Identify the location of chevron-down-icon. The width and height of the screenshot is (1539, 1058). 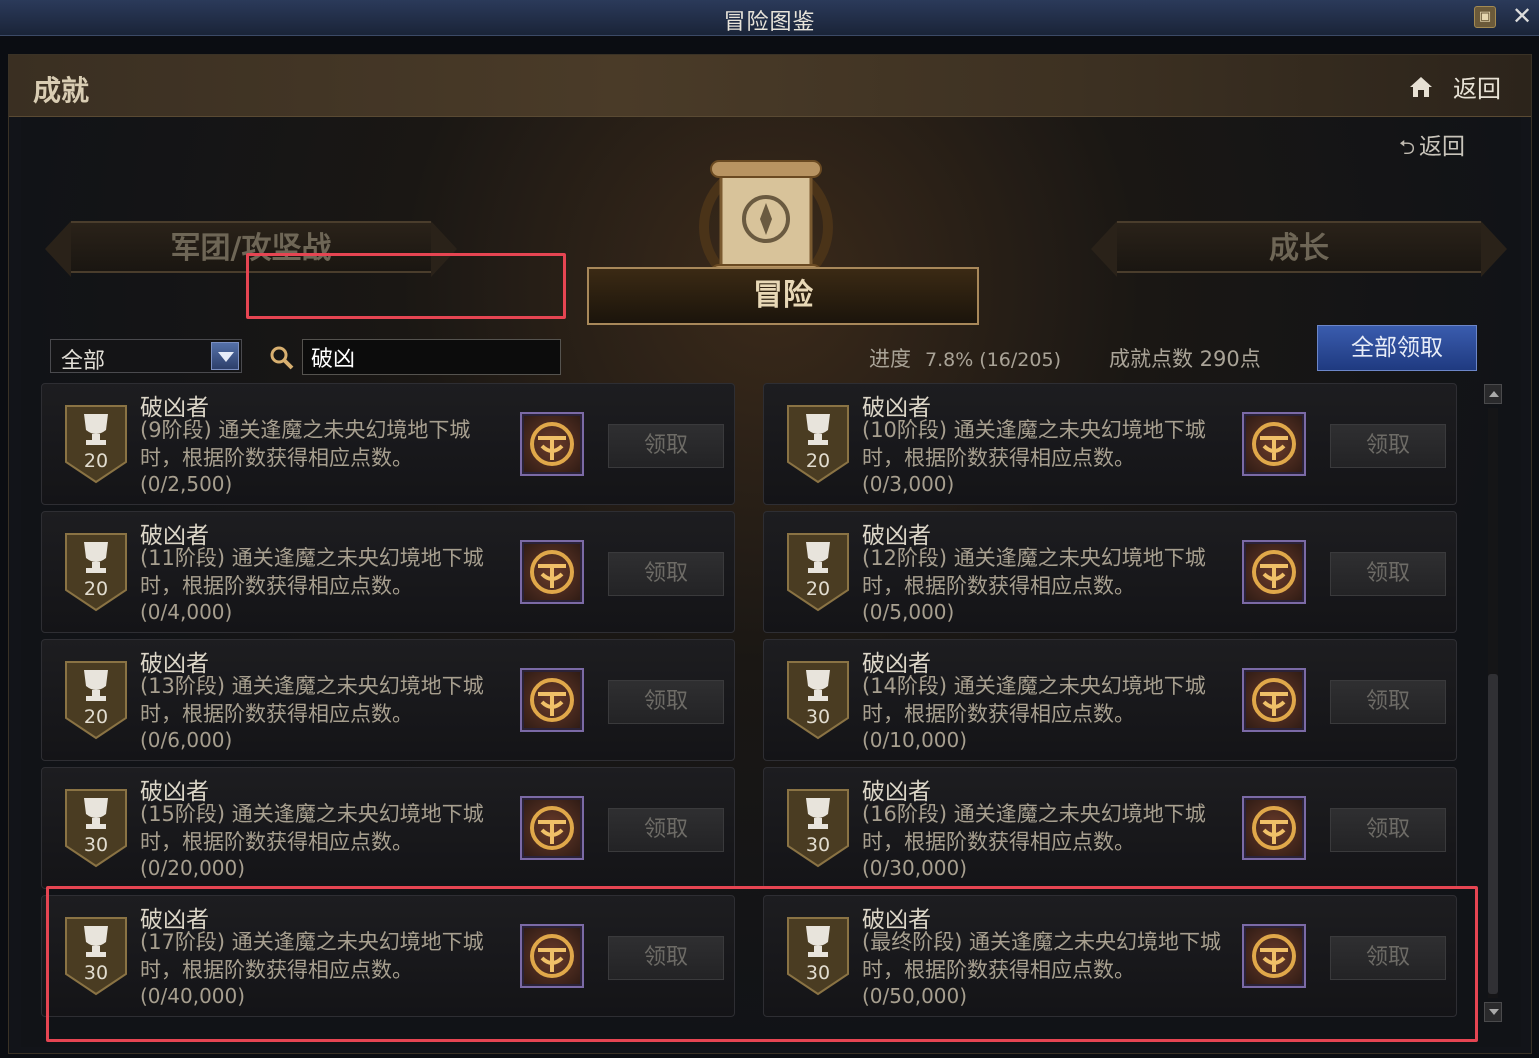
(225, 356).